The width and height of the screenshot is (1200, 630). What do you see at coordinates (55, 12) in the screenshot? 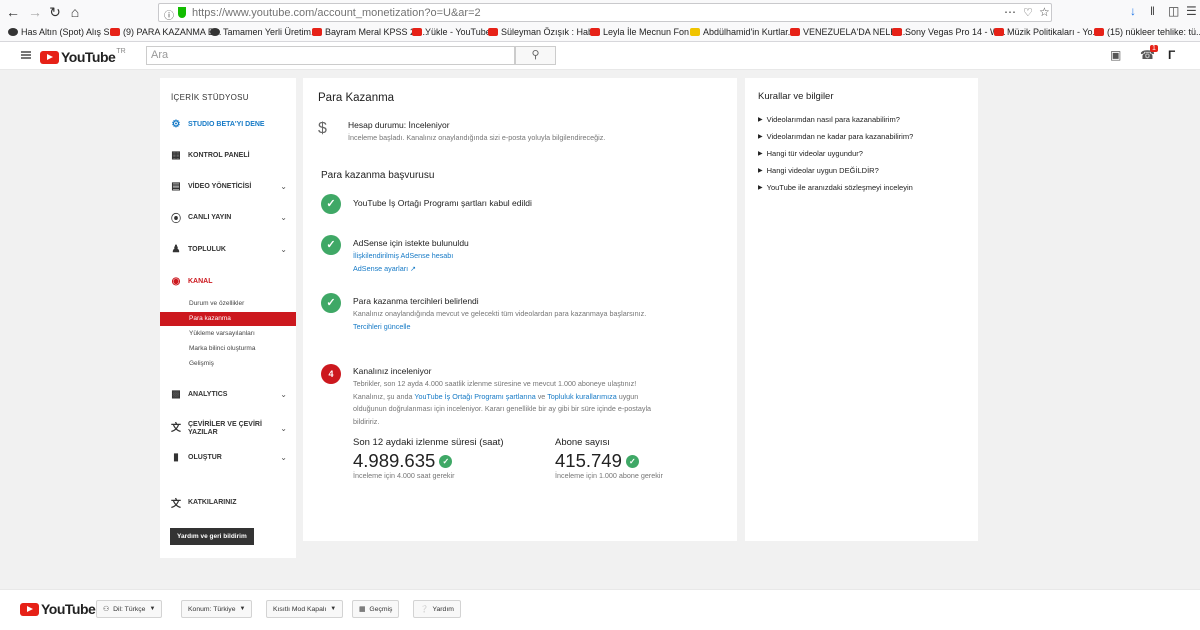
I see `reload-icon: ↻` at bounding box center [55, 12].